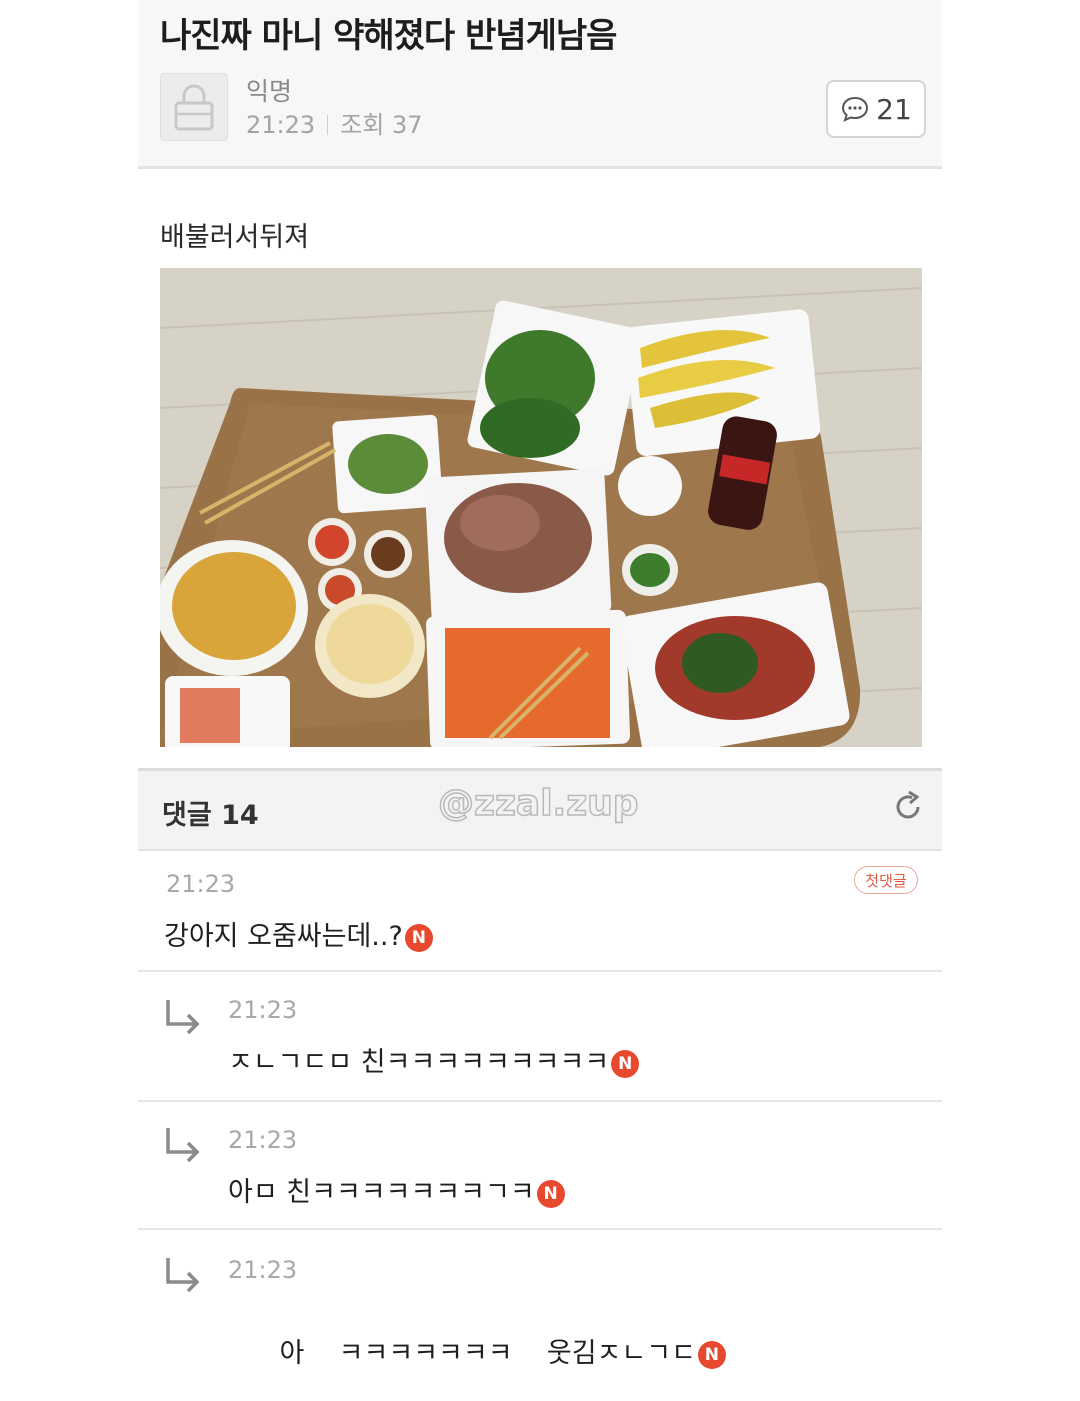 Image resolution: width=1080 pixels, height=1401 pixels. What do you see at coordinates (381, 1192) in the screenshot?
I see `comment-text: 아ㅁ 친ㅋㅋㅋㅋㅋㅋㅋㄱㅋ` at bounding box center [381, 1192].